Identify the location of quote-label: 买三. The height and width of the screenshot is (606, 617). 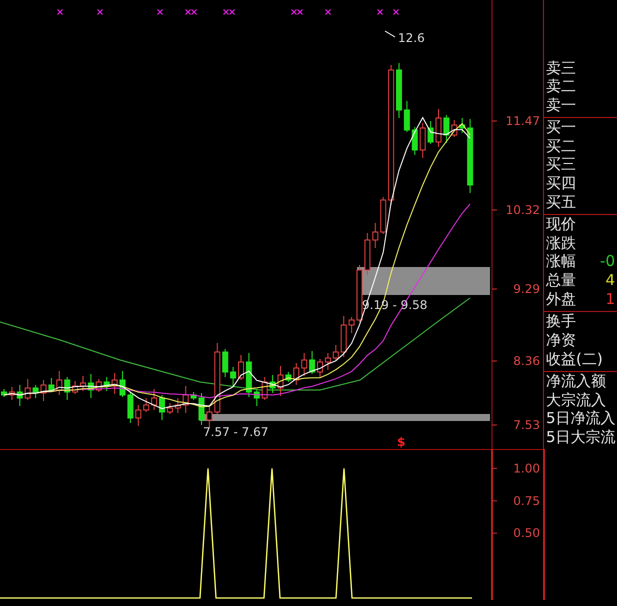
(561, 164).